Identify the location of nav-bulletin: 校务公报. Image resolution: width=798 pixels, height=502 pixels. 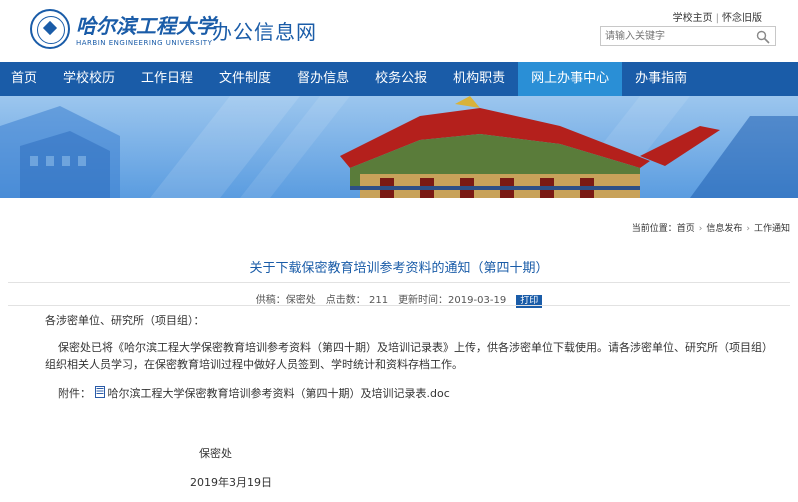
(401, 79).